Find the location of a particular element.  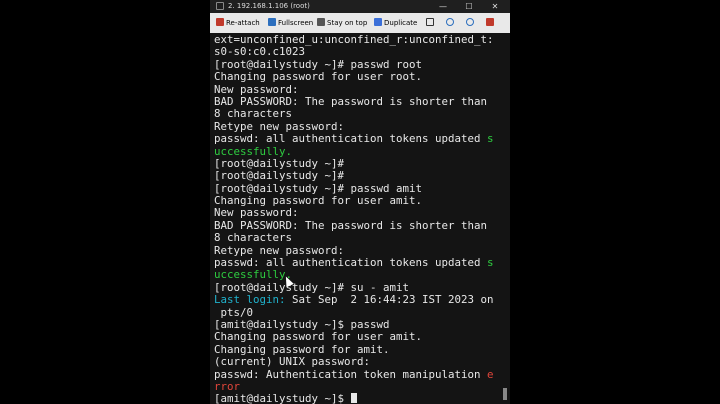

settings-icon is located at coordinates (490, 22).